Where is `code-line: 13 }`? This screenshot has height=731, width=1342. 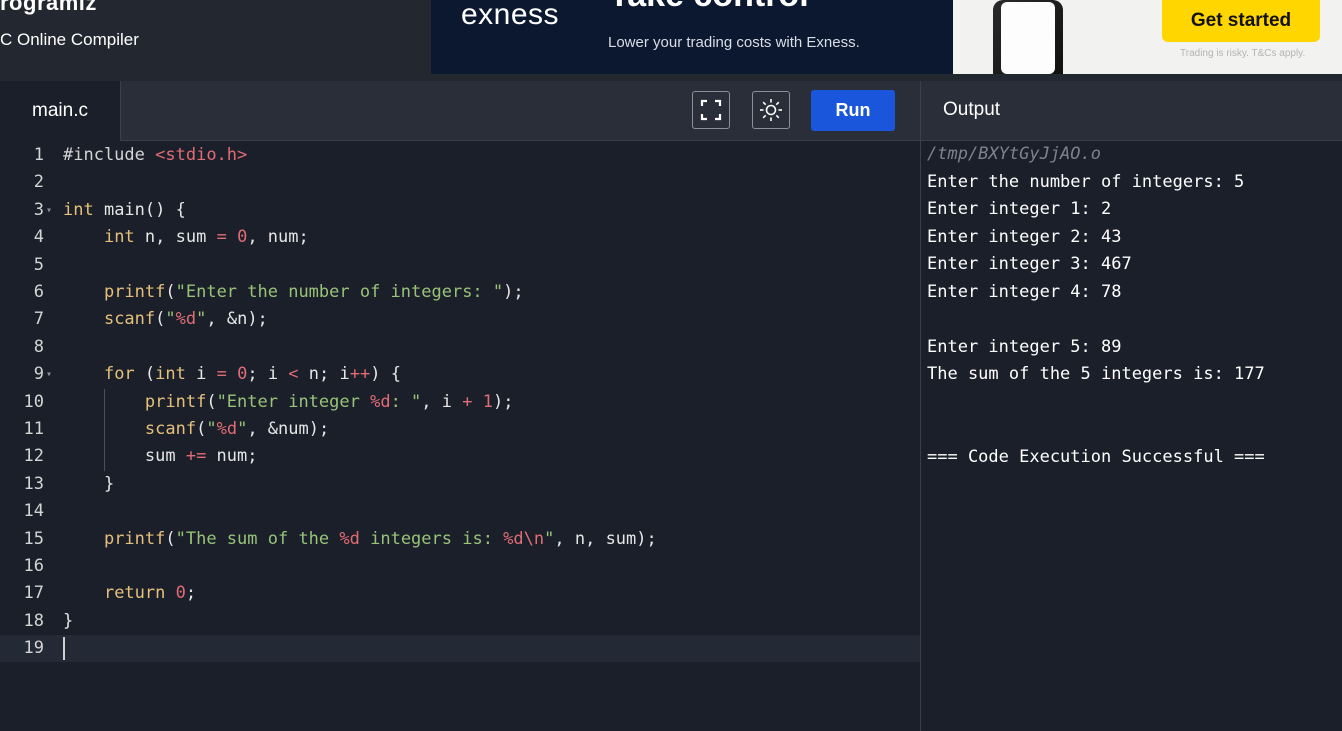
code-line: 13 } is located at coordinates (460, 484).